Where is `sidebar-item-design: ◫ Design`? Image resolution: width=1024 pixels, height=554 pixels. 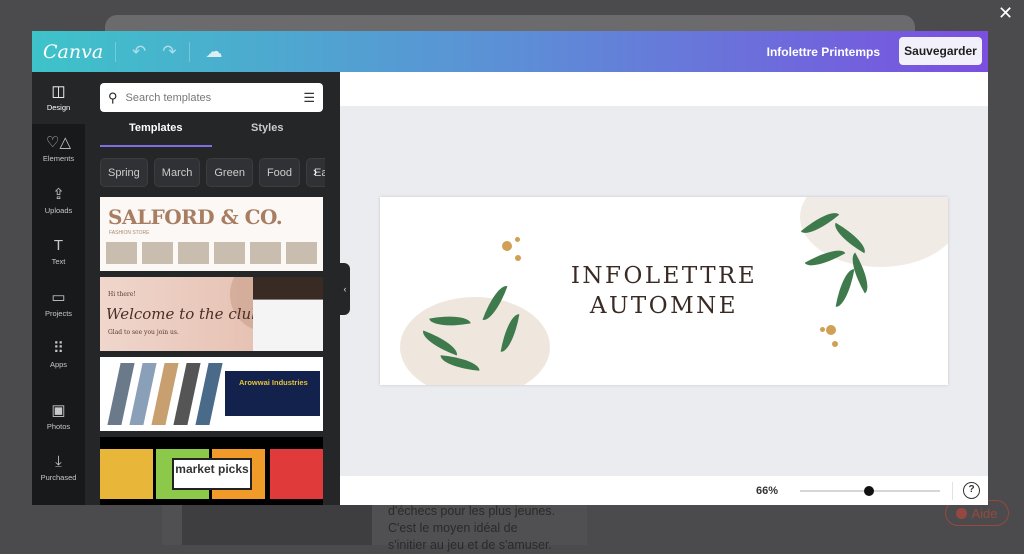
sidebar-item-design: ◫ Design is located at coordinates (58, 98).